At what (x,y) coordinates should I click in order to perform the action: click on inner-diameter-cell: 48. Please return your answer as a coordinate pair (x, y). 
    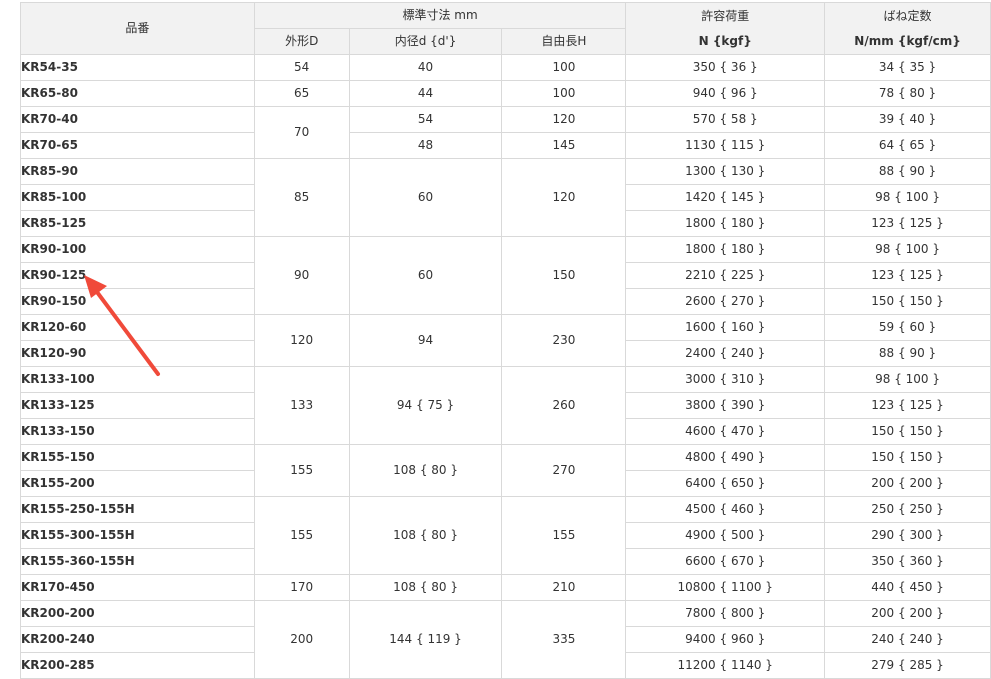
    Looking at the image, I should click on (425, 145).